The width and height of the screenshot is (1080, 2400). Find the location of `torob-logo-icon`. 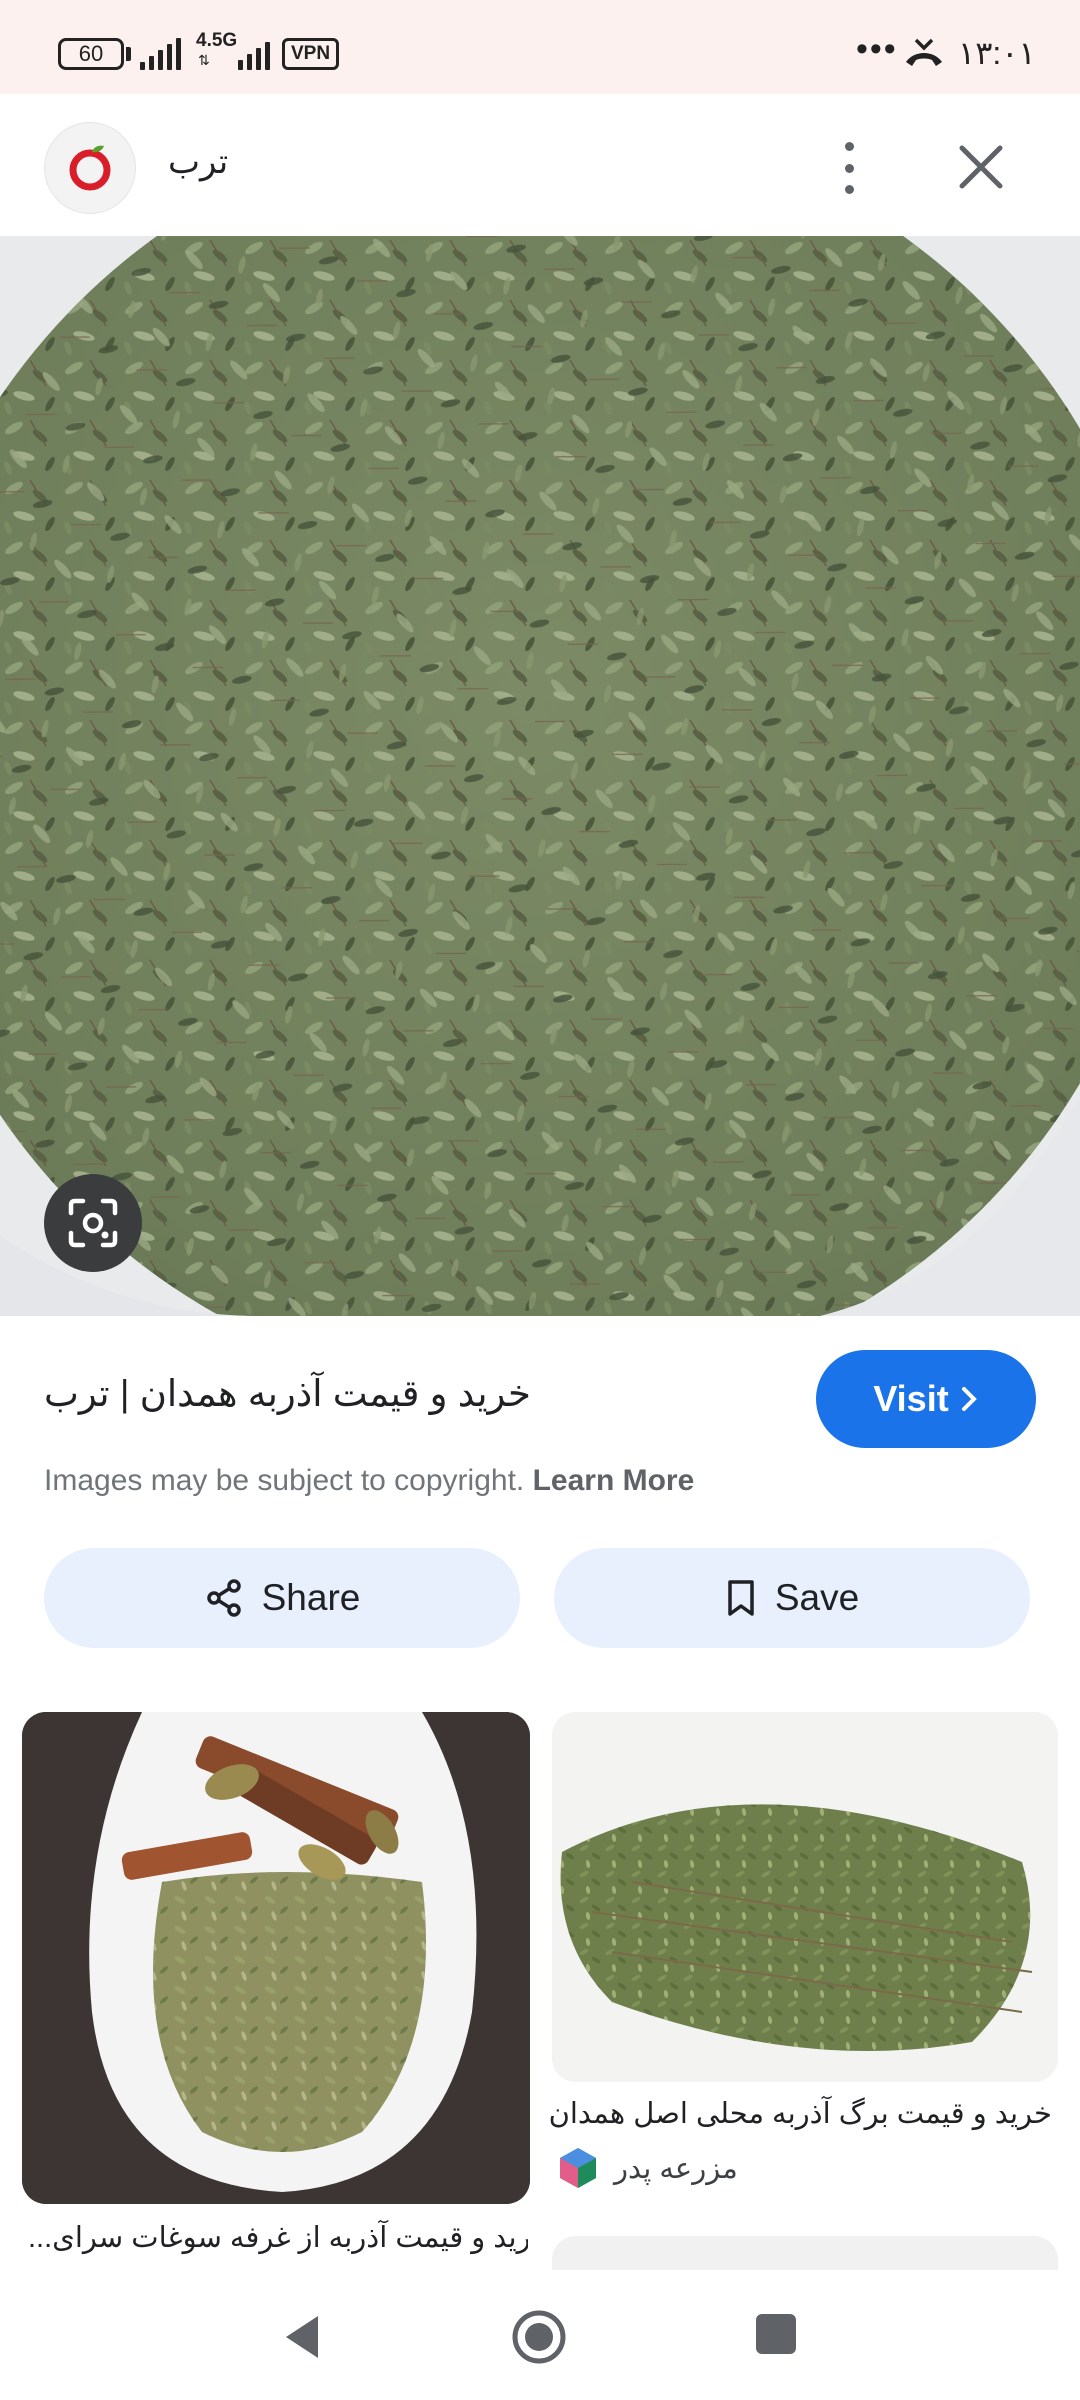

torob-logo-icon is located at coordinates (90, 168).